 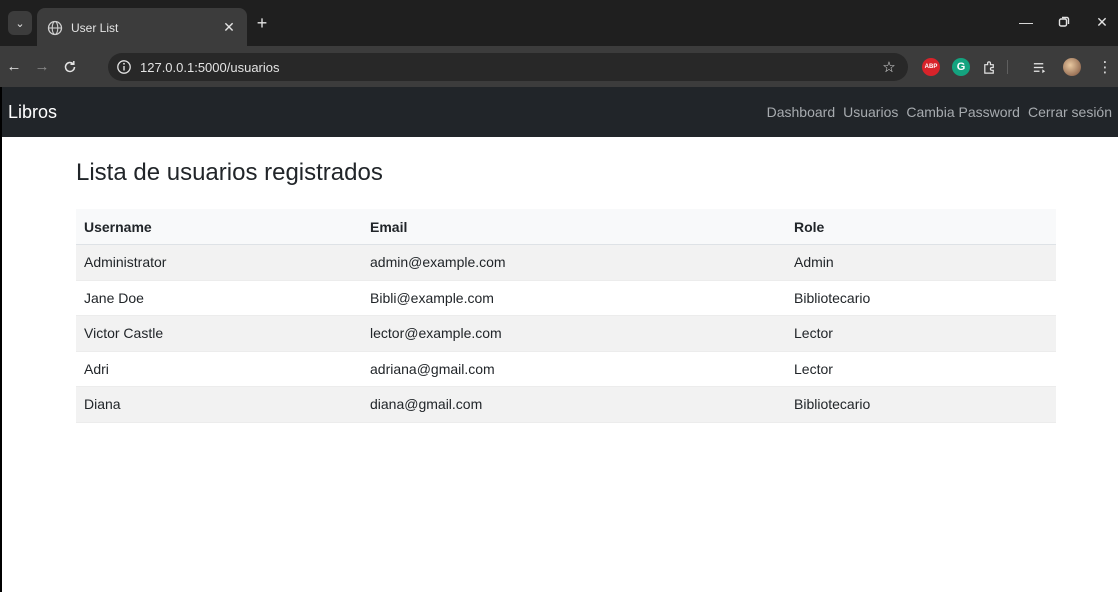 I want to click on browser-toolbar: ← → 127.0.0.1:5000/usuarios ☆ ABP G ⋮, so click(x=559, y=67).